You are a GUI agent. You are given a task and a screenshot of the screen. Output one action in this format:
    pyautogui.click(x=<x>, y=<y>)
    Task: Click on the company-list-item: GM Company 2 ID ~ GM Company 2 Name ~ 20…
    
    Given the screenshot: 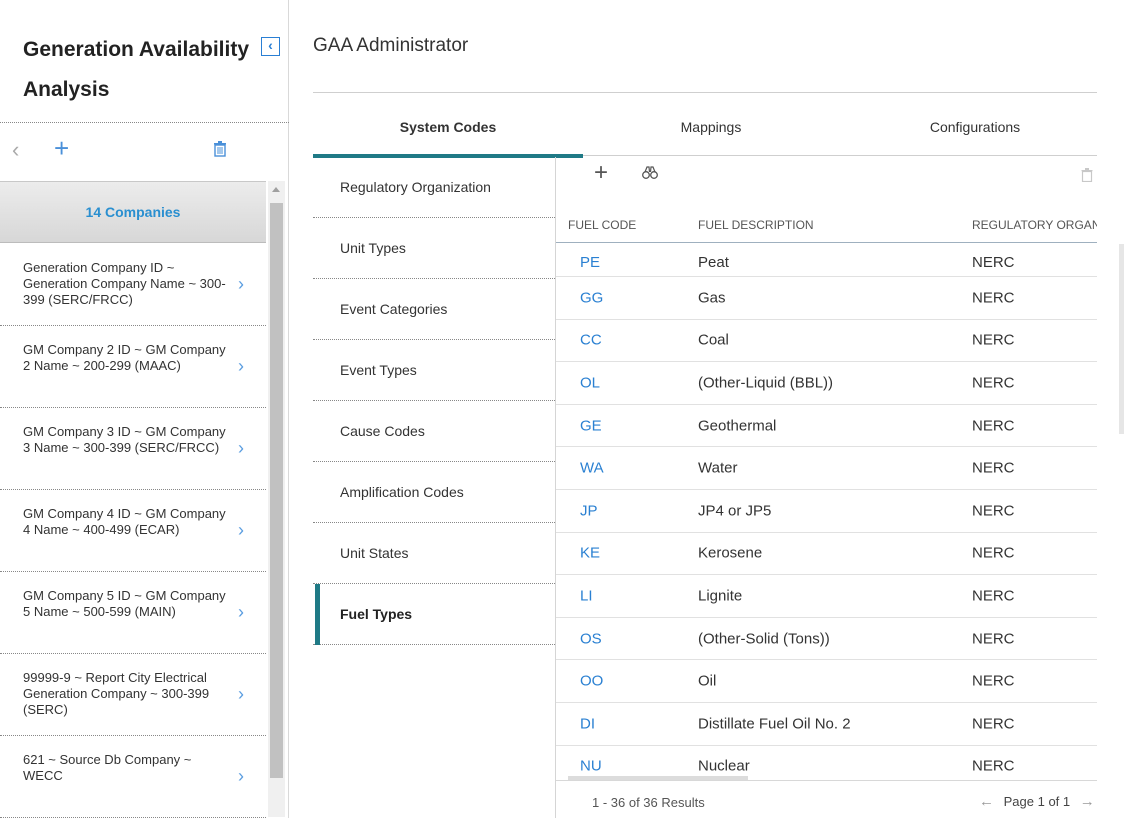 What is the action you would take?
    pyautogui.click(x=133, y=367)
    